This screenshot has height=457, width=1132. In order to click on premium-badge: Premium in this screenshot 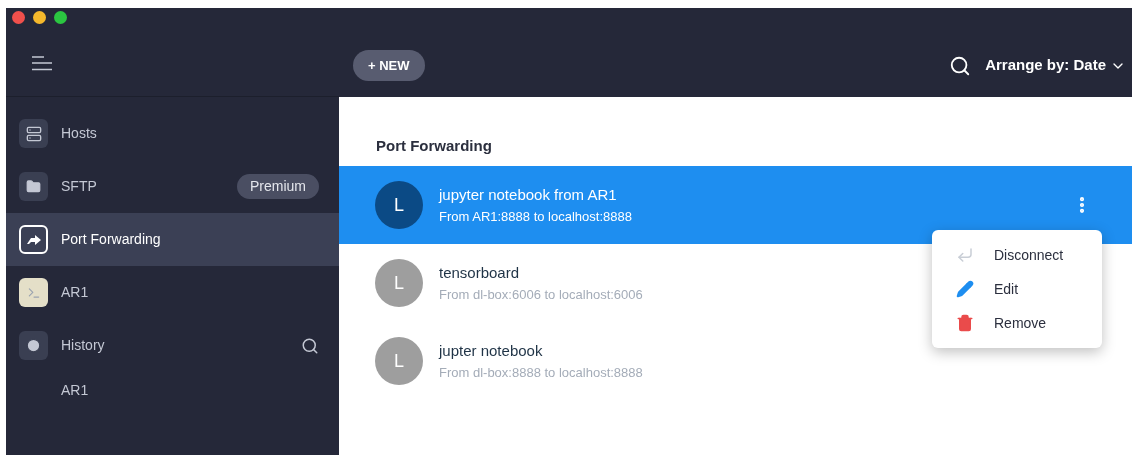, I will do `click(278, 186)`.